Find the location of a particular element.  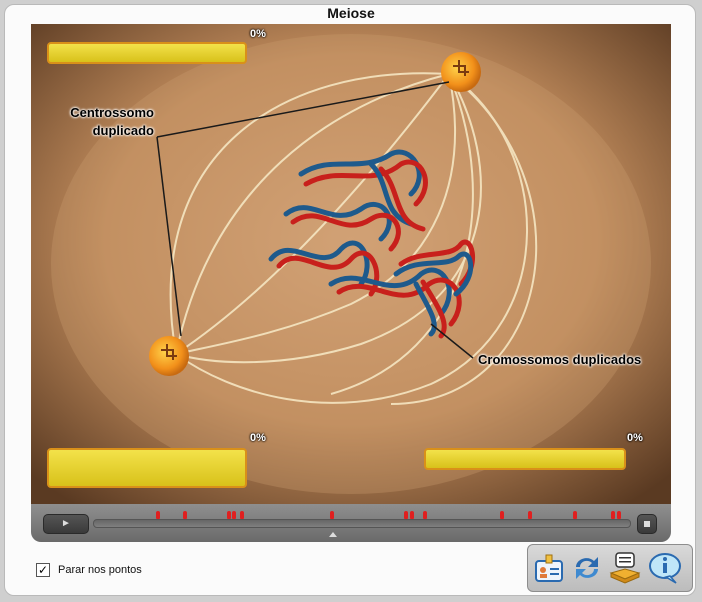

stop-at-points-label: Parar nos pontos is located at coordinates (100, 570).